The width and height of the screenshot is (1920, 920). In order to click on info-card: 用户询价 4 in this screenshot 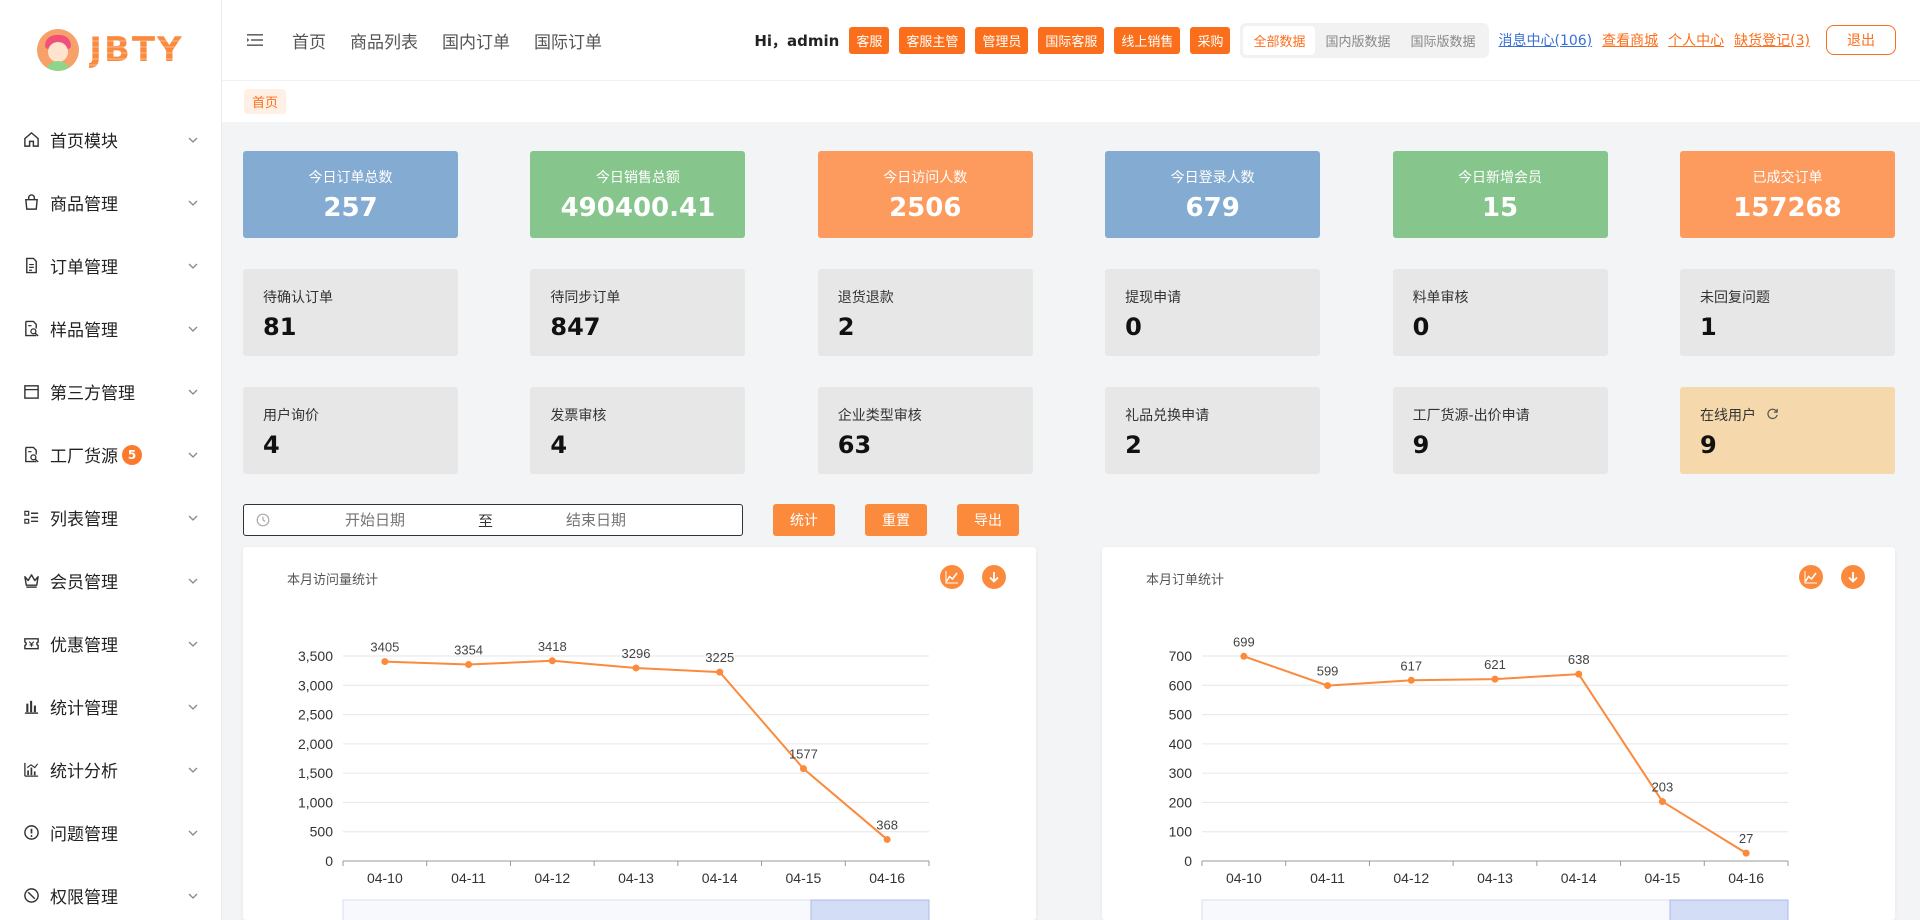, I will do `click(350, 430)`.